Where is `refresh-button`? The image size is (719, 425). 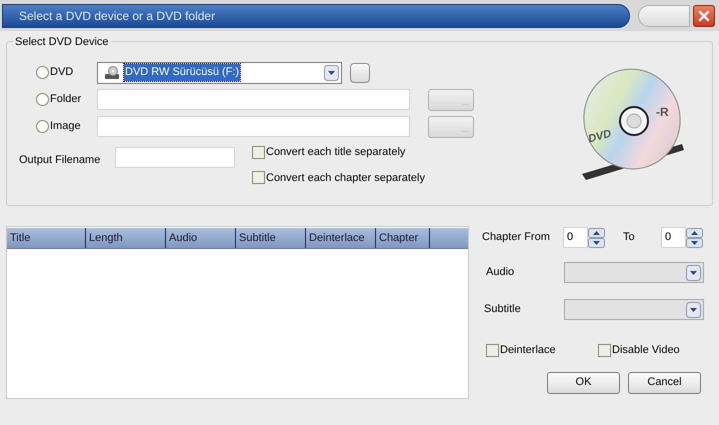
refresh-button is located at coordinates (360, 72).